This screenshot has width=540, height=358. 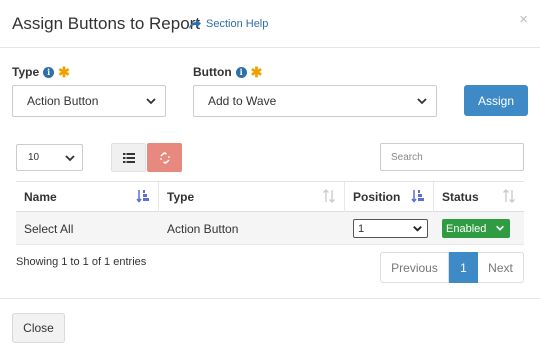 I want to click on button-label-group: Button i ✱, so click(x=227, y=72).